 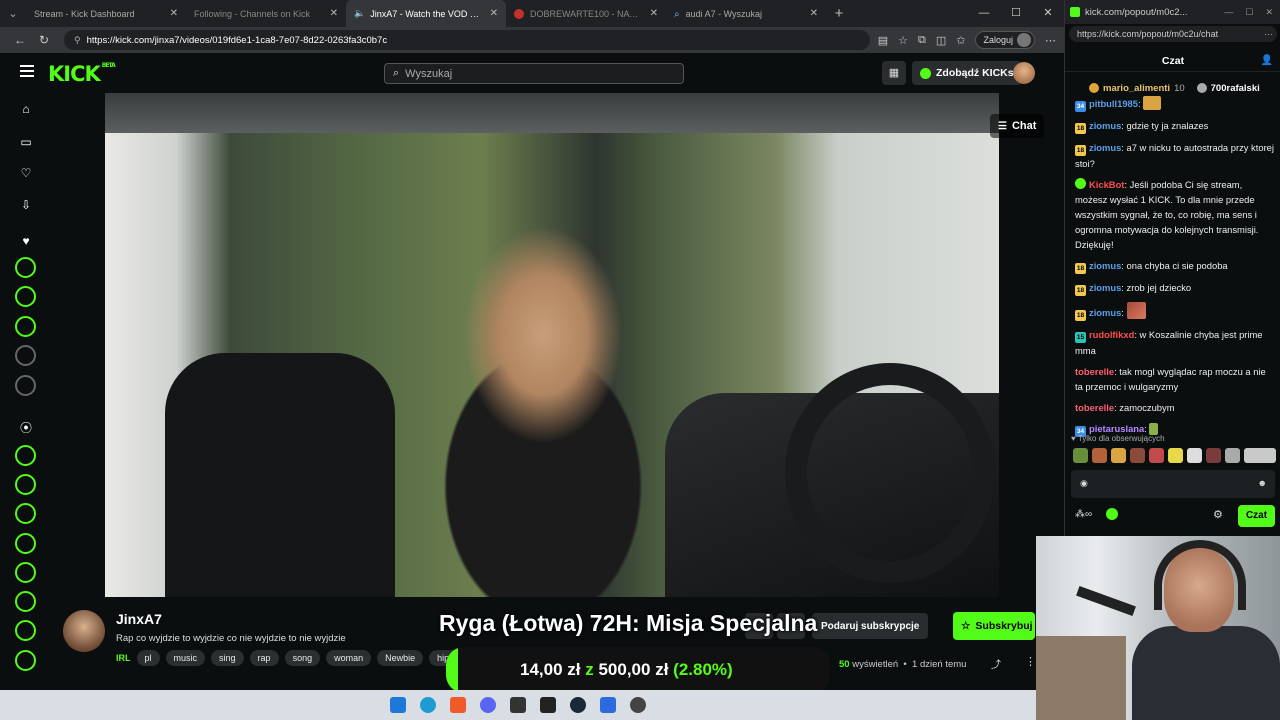 I want to click on tag-chip: music, so click(x=185, y=658).